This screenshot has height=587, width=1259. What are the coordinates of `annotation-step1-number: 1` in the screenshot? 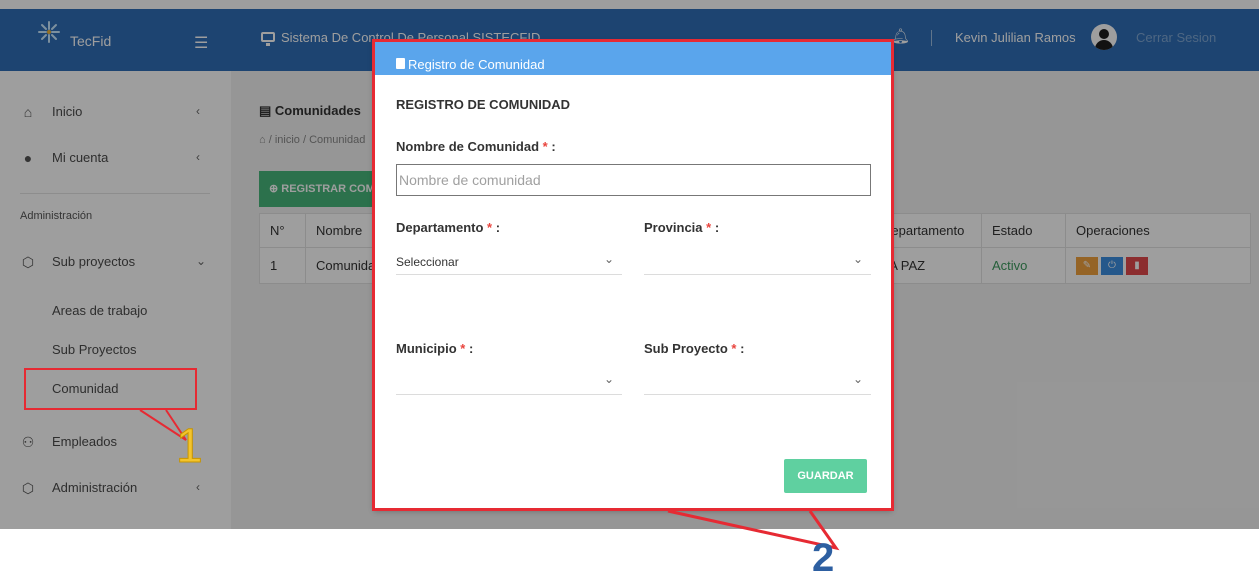 It's located at (190, 447).